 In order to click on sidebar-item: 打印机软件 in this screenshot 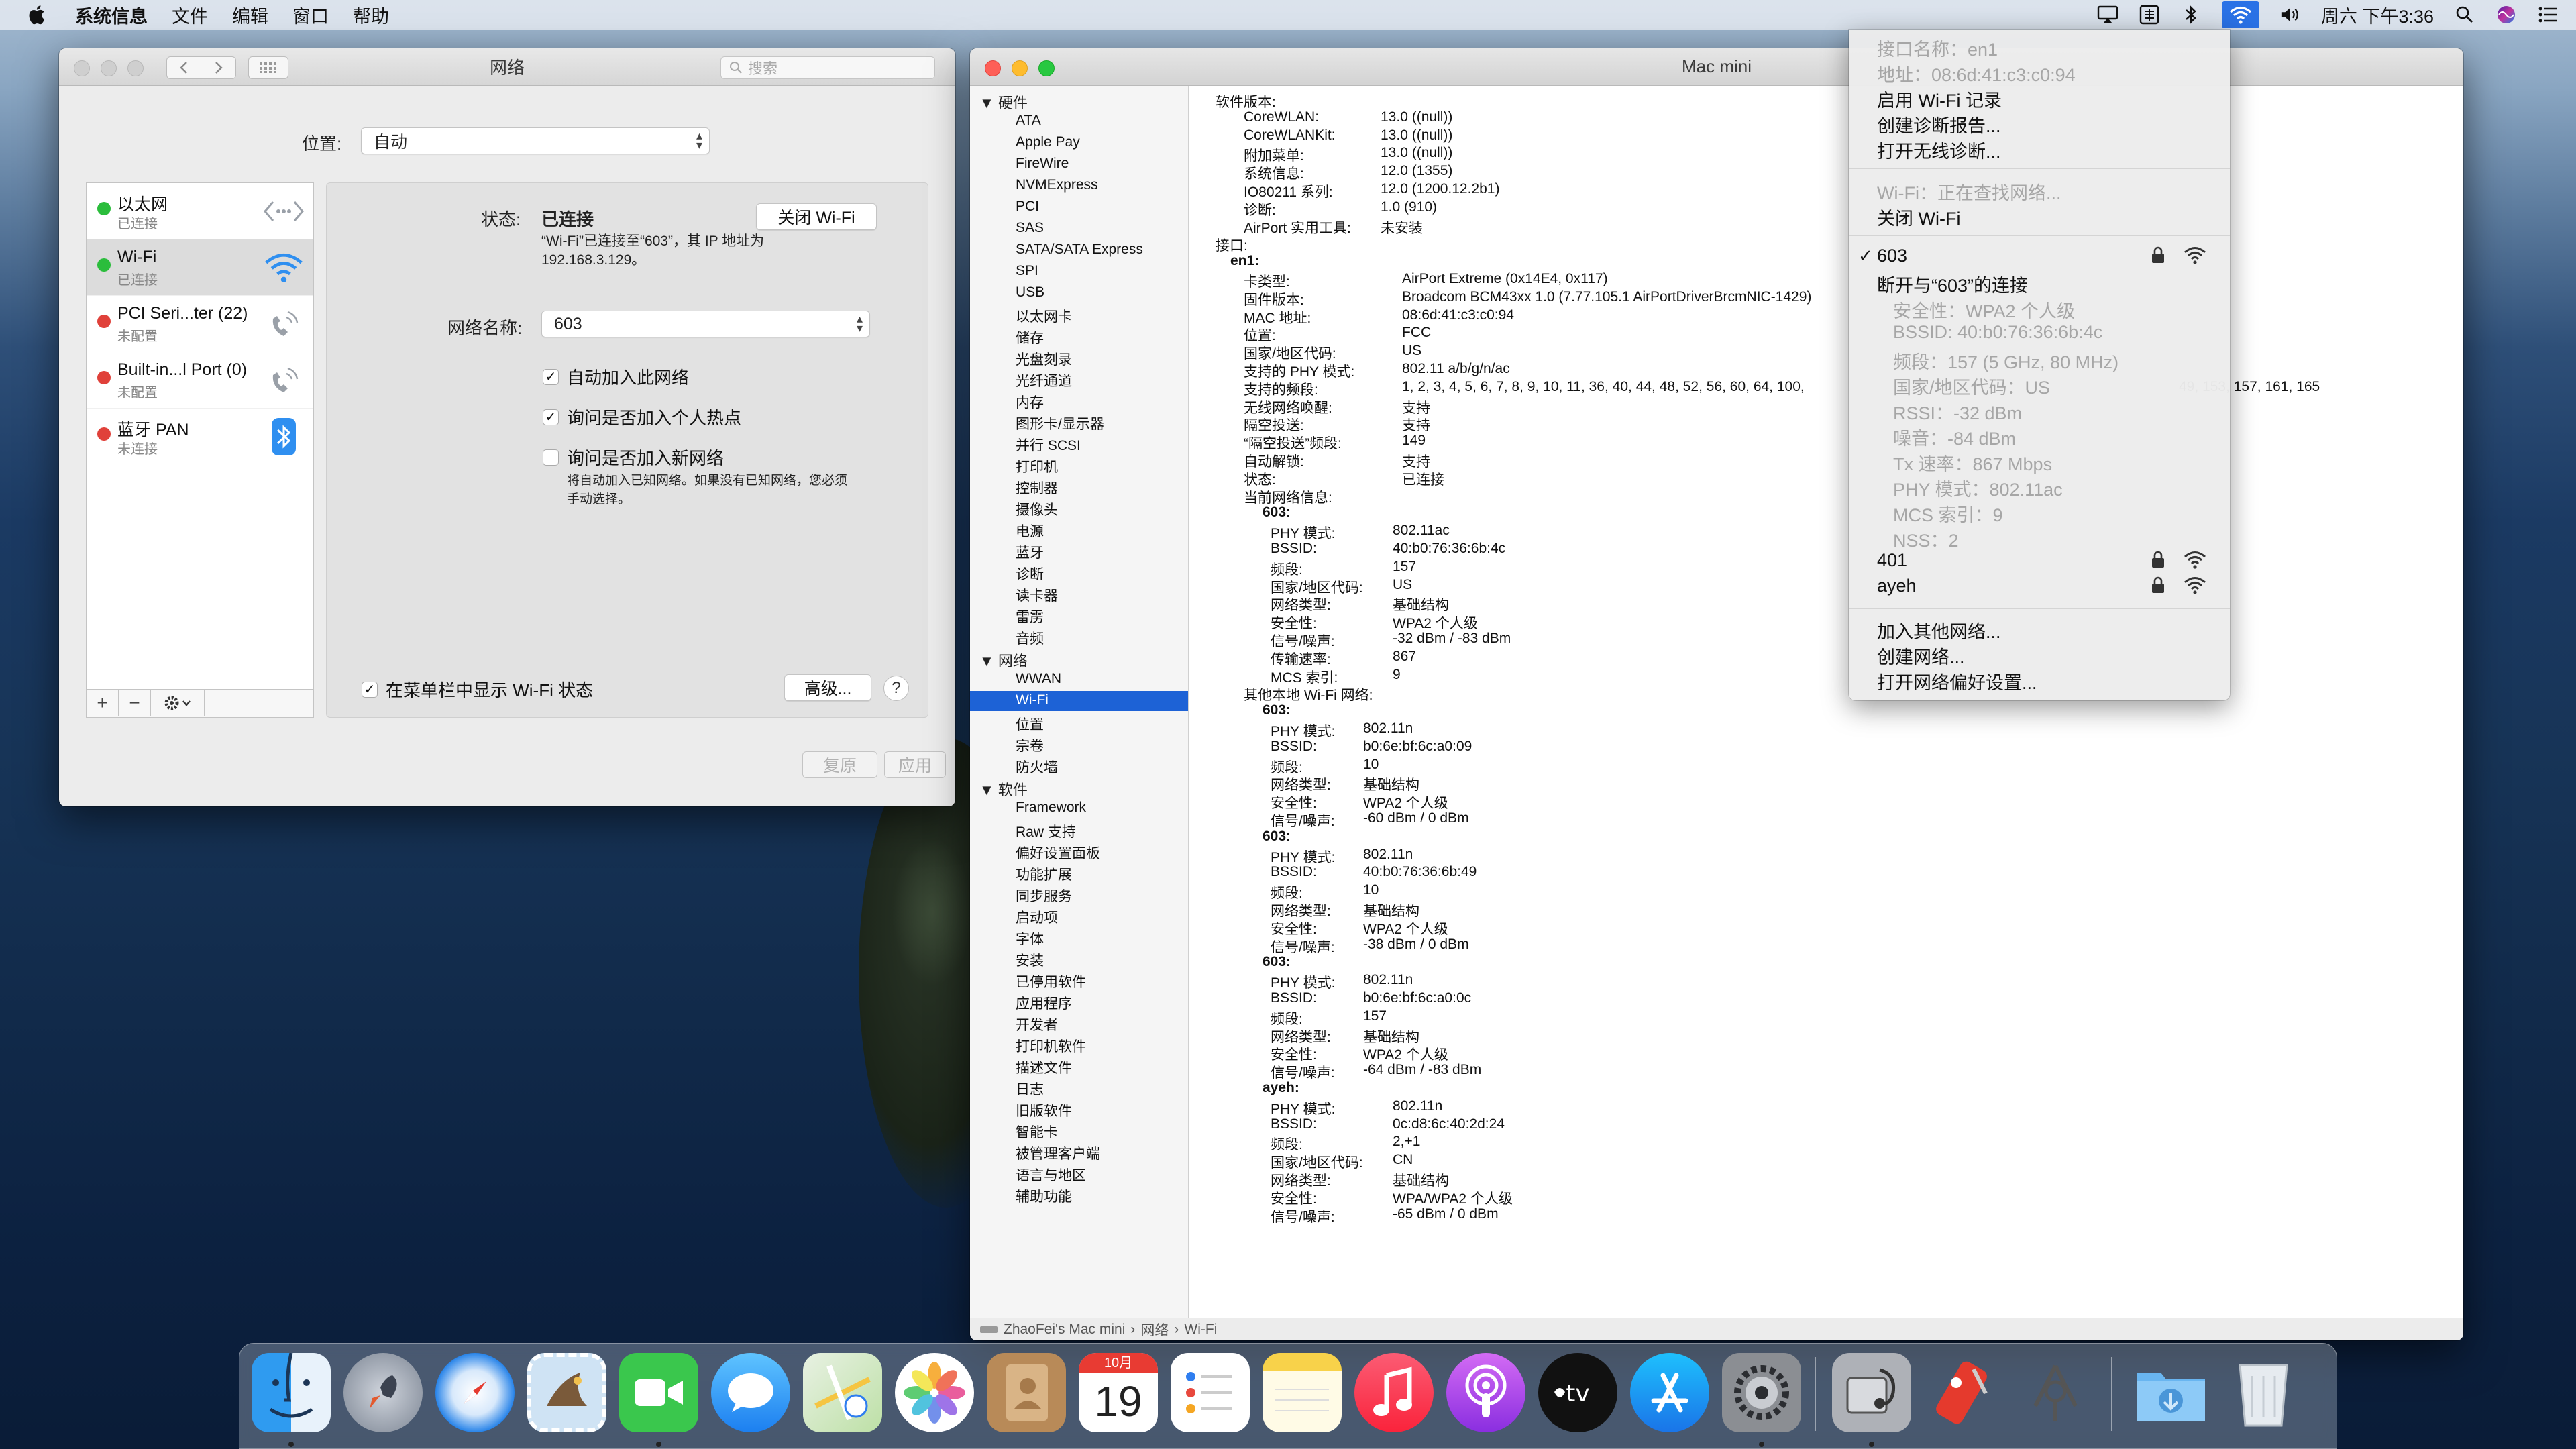, I will do `click(1051, 1046)`.